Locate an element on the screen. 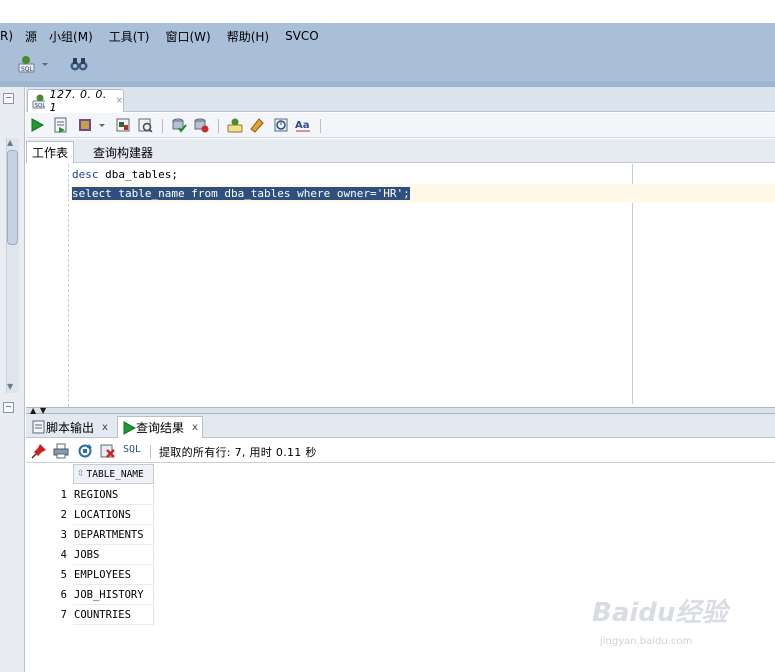 The image size is (775, 672). print-icon is located at coordinates (61, 451).